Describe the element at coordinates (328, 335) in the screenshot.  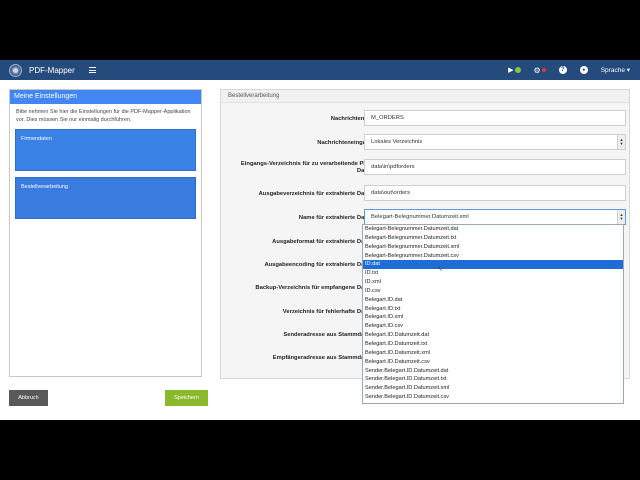
I see `label-senderadresse: Senderadresse aus Stammdaten` at that location.